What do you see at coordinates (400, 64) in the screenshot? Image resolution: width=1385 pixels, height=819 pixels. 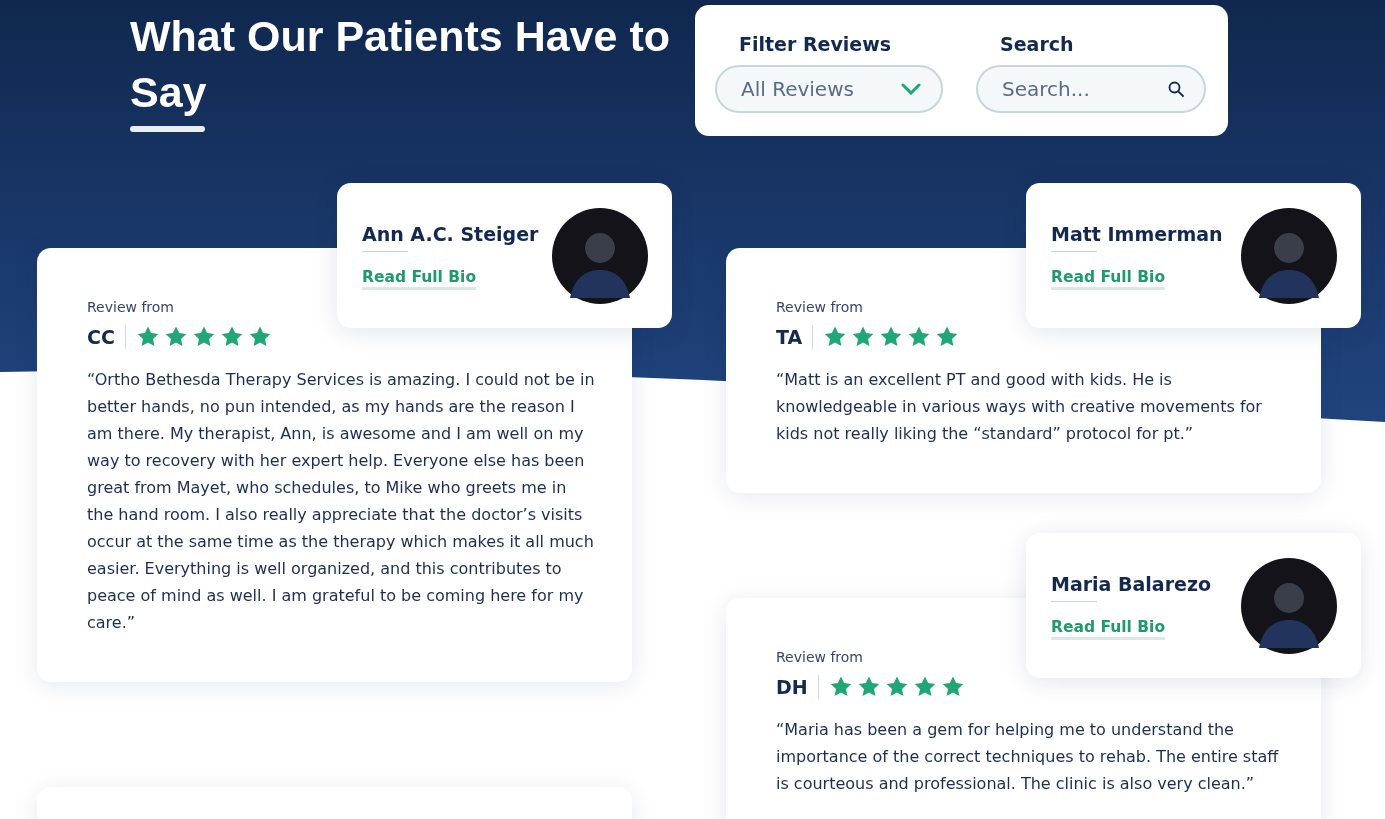 I see `page-title: What Our Patients Have to Say` at bounding box center [400, 64].